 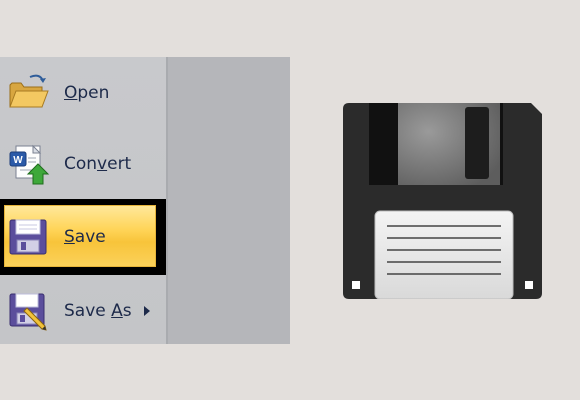 What do you see at coordinates (29, 164) in the screenshot?
I see `convert-document-icon: W` at bounding box center [29, 164].